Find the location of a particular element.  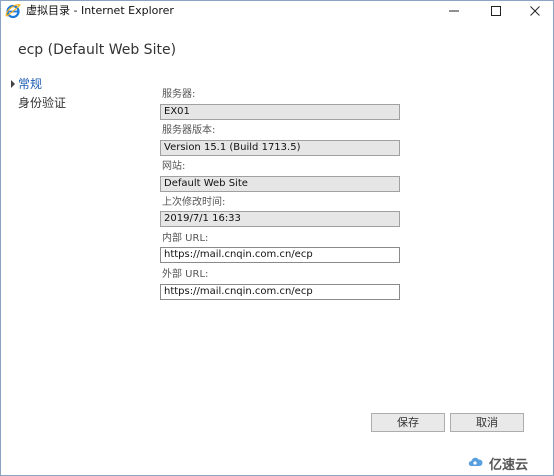

internal-url-label: 内部 URL: is located at coordinates (185, 238).